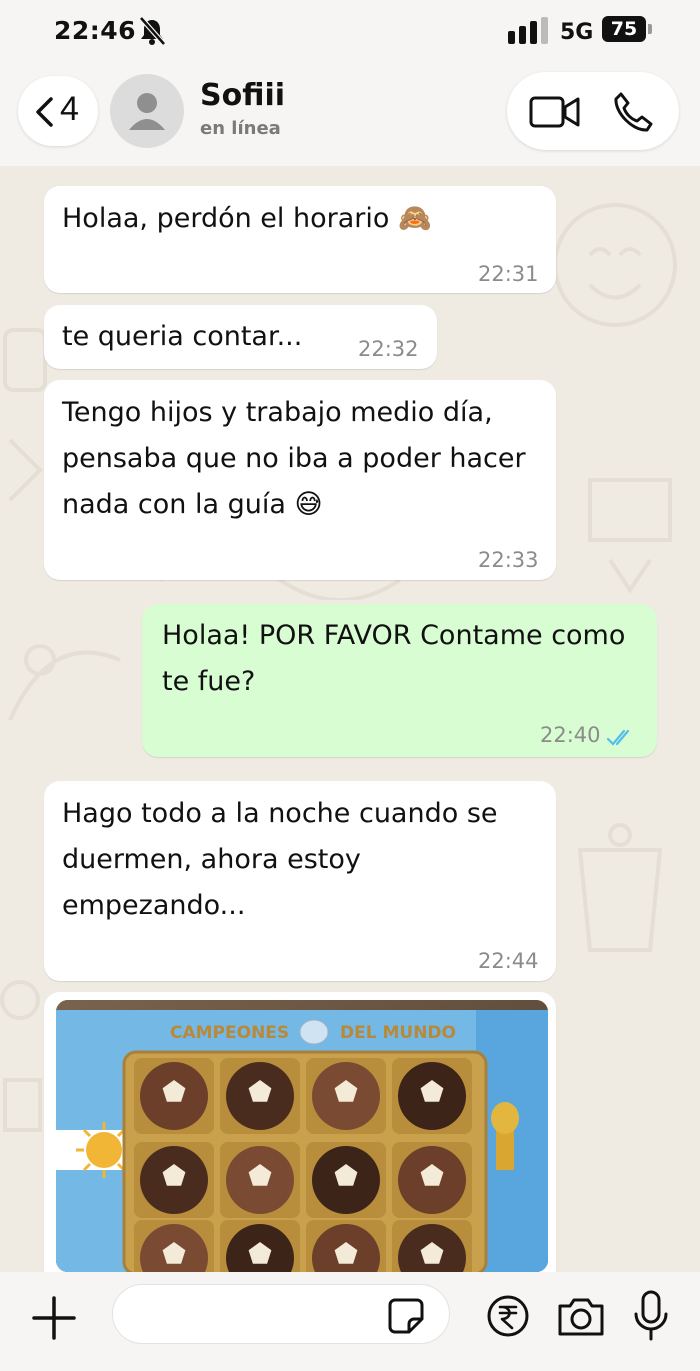 This screenshot has width=700, height=1371. What do you see at coordinates (577, 32) in the screenshot?
I see `network-type: 5G` at bounding box center [577, 32].